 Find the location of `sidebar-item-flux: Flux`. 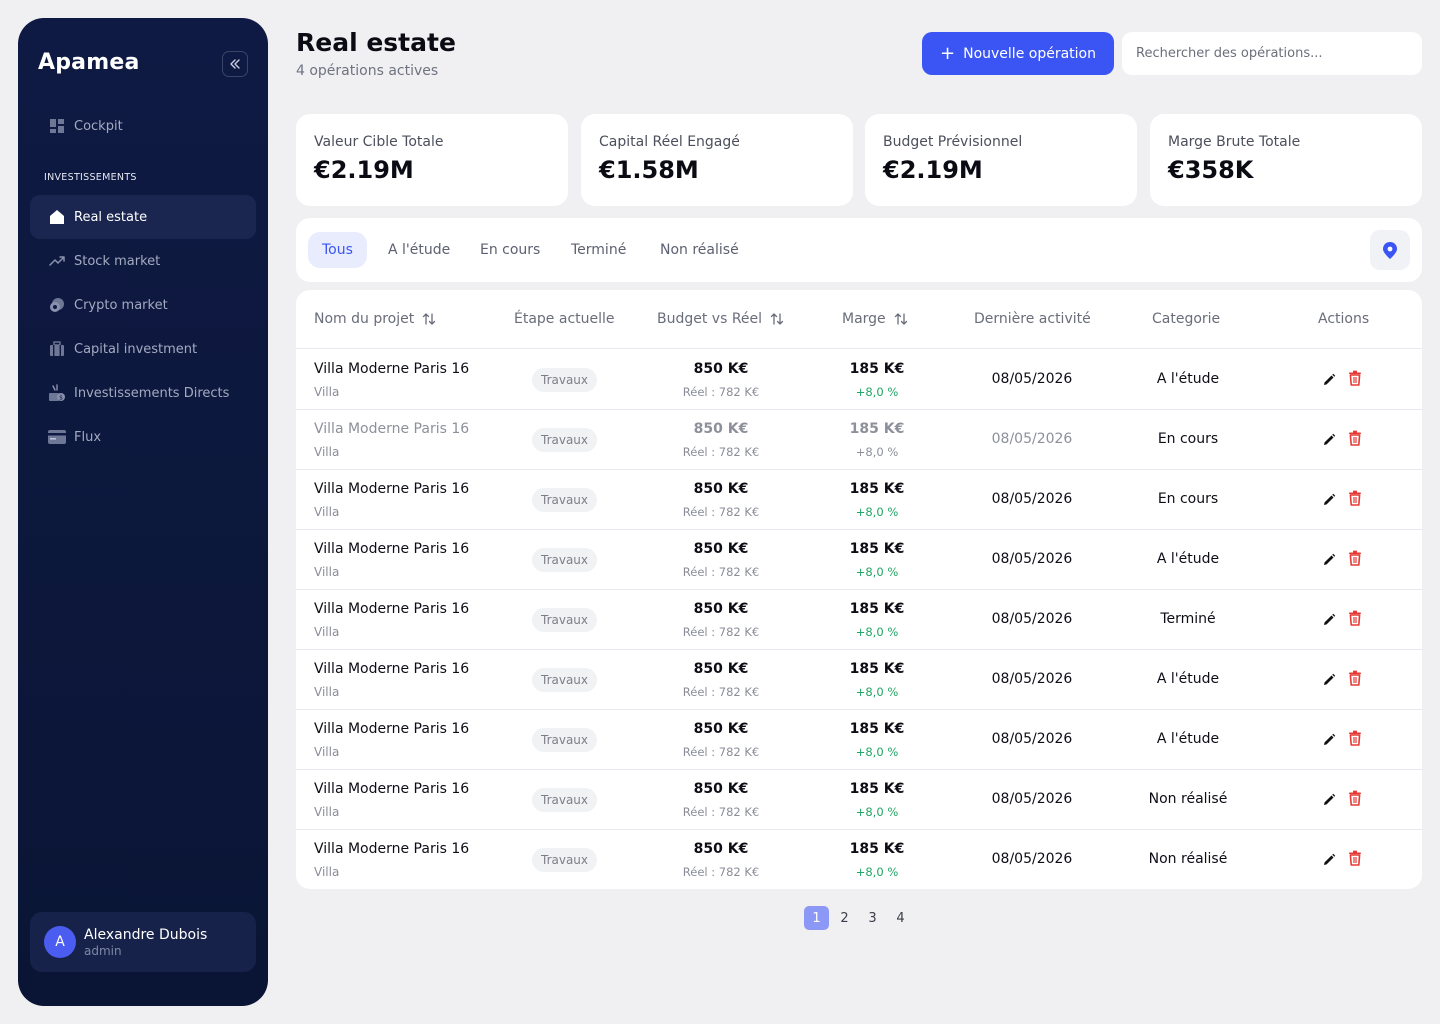

sidebar-item-flux: Flux is located at coordinates (143, 437).